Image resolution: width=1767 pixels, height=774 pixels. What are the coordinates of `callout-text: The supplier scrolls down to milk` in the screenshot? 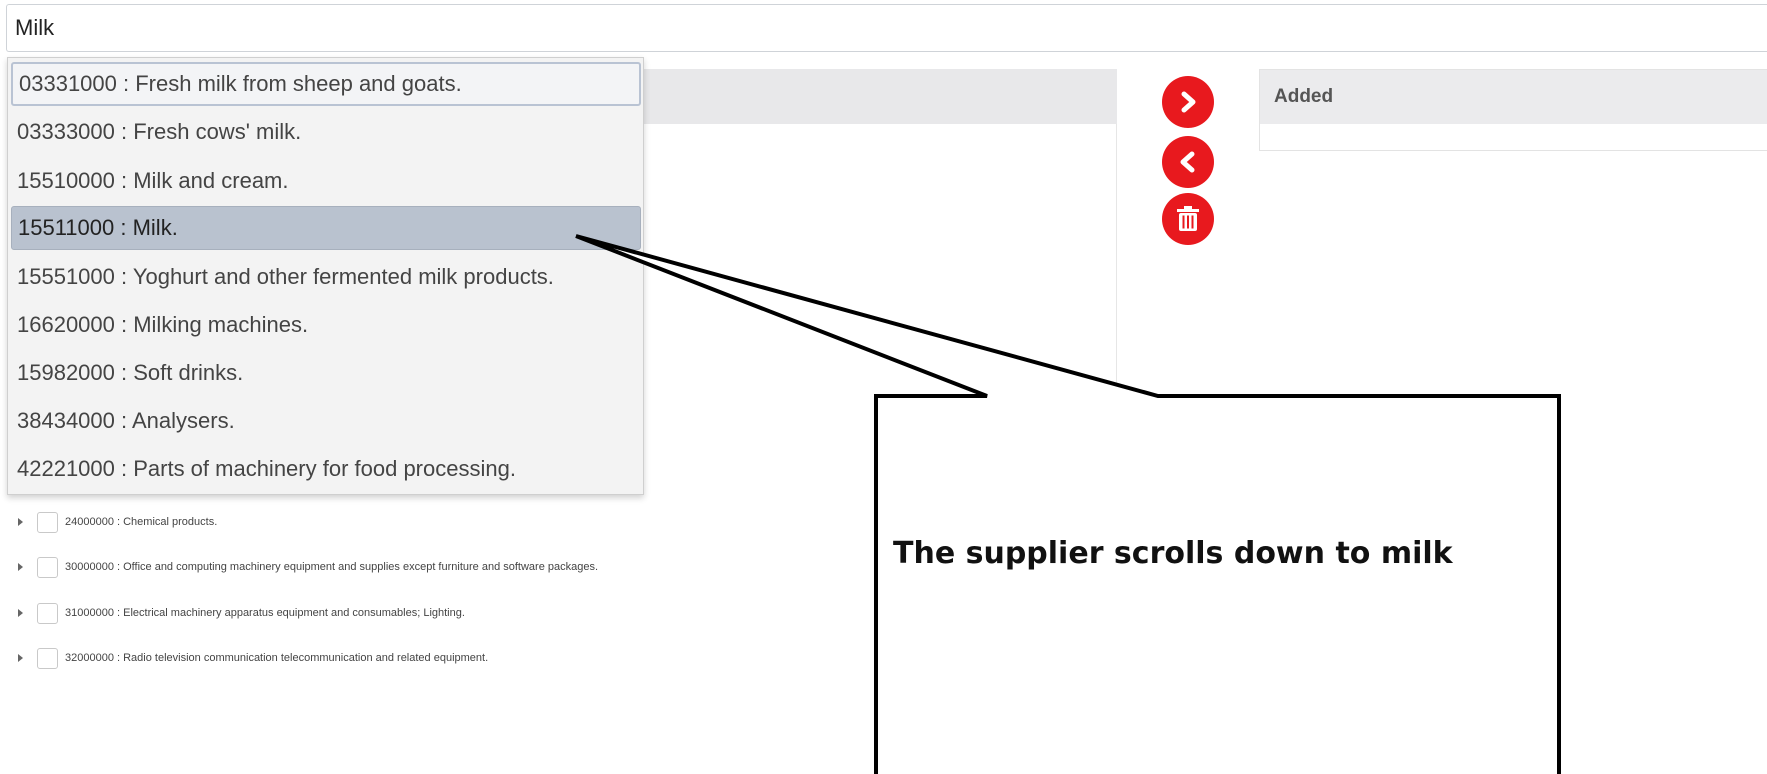 It's located at (1173, 553).